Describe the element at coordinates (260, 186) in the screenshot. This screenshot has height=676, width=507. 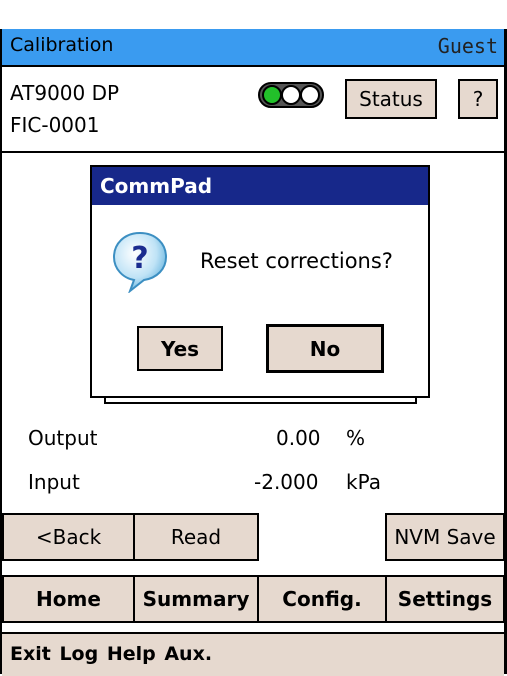
I see `dialog-title: CommPad` at that location.